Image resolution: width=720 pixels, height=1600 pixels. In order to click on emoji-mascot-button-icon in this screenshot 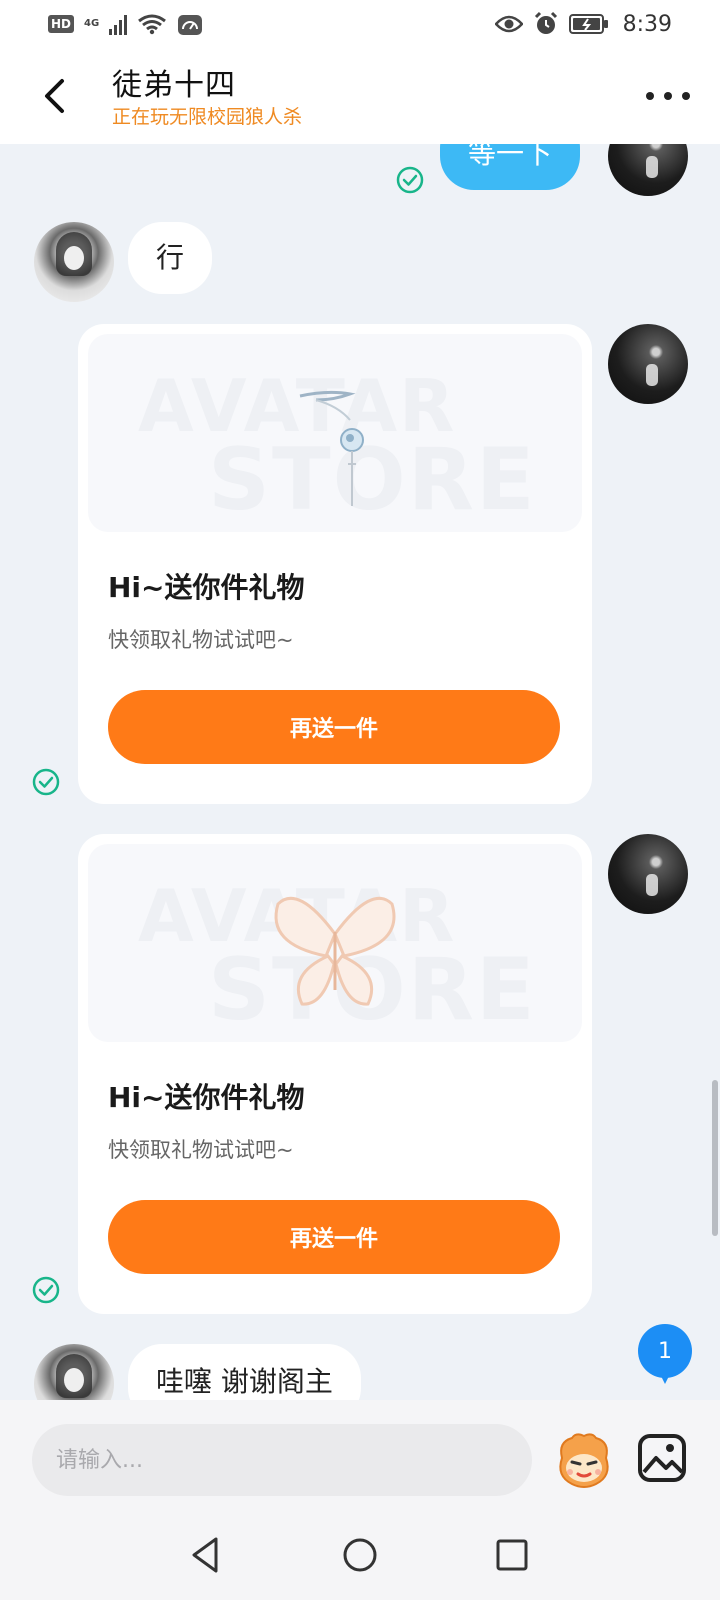, I will do `click(584, 1460)`.